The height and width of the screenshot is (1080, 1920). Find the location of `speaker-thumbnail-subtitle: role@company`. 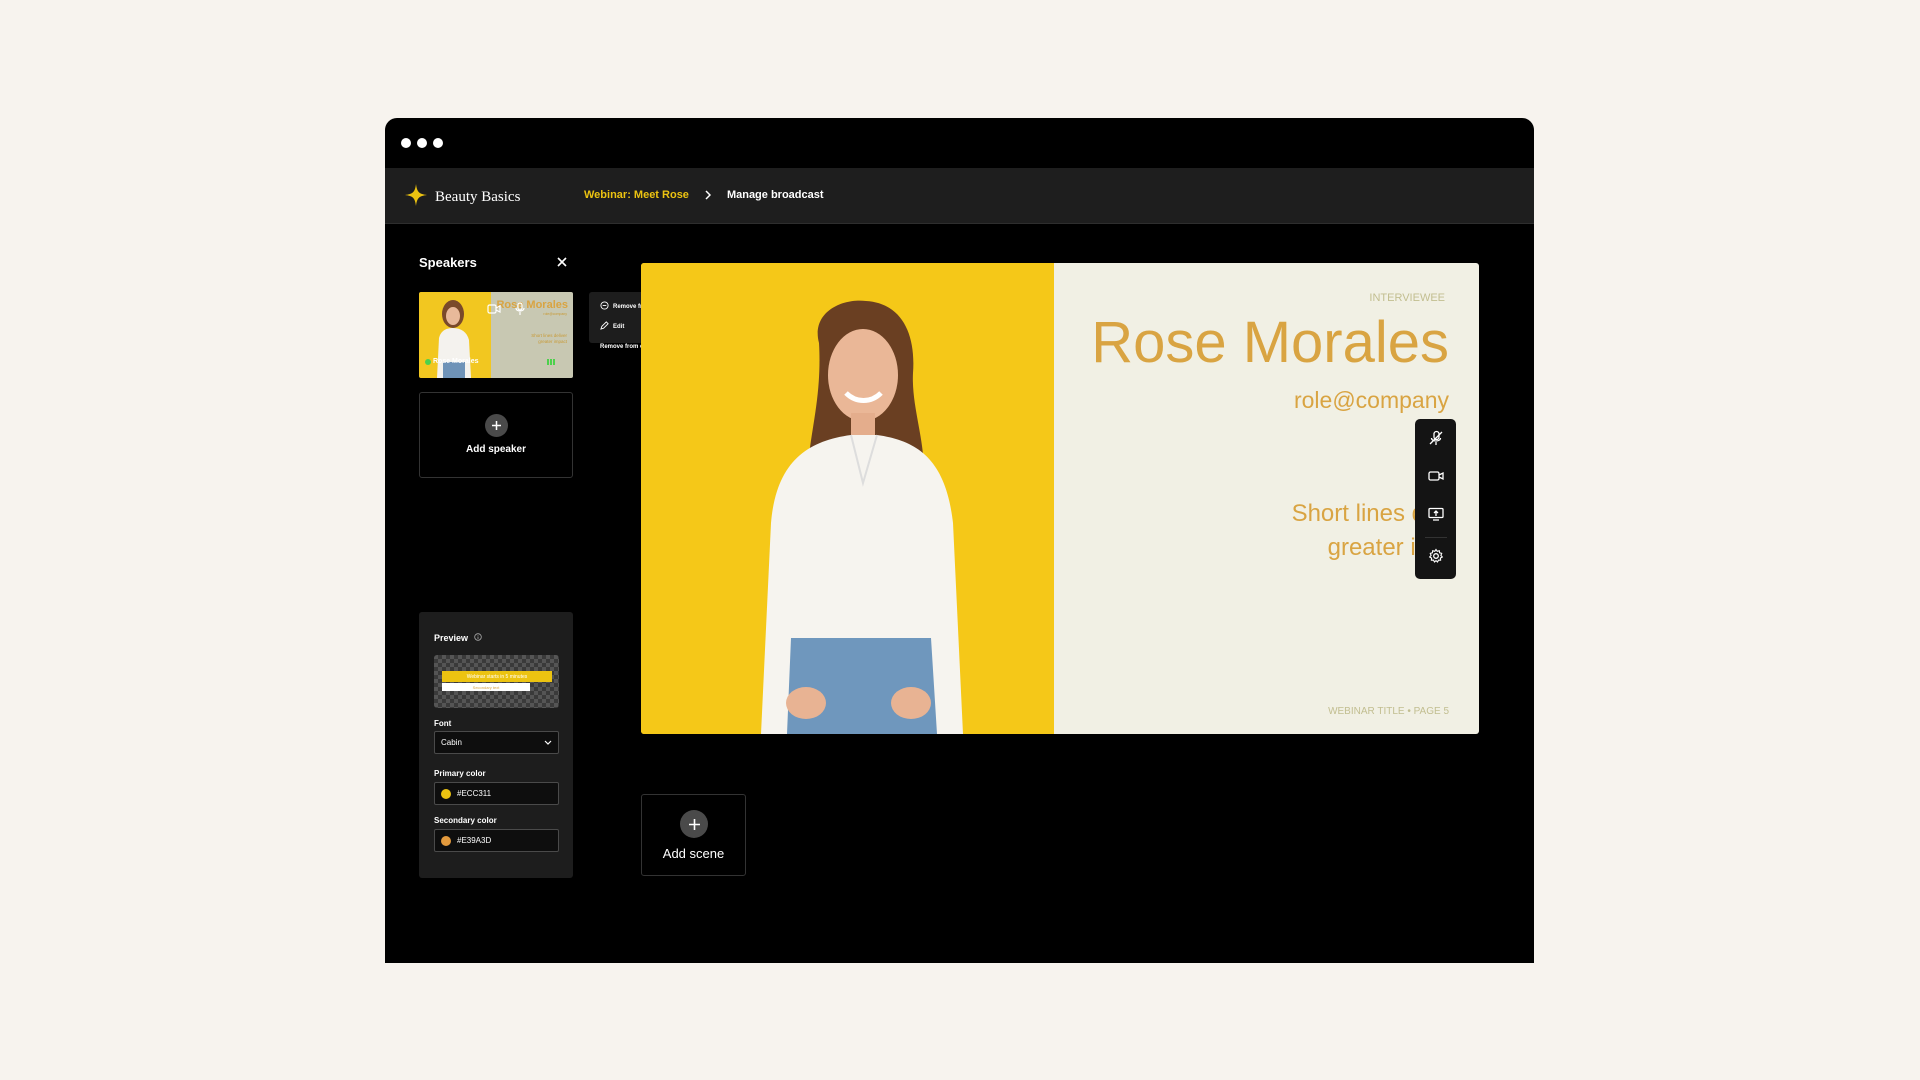

speaker-thumbnail-subtitle: role@company is located at coordinates (555, 314).